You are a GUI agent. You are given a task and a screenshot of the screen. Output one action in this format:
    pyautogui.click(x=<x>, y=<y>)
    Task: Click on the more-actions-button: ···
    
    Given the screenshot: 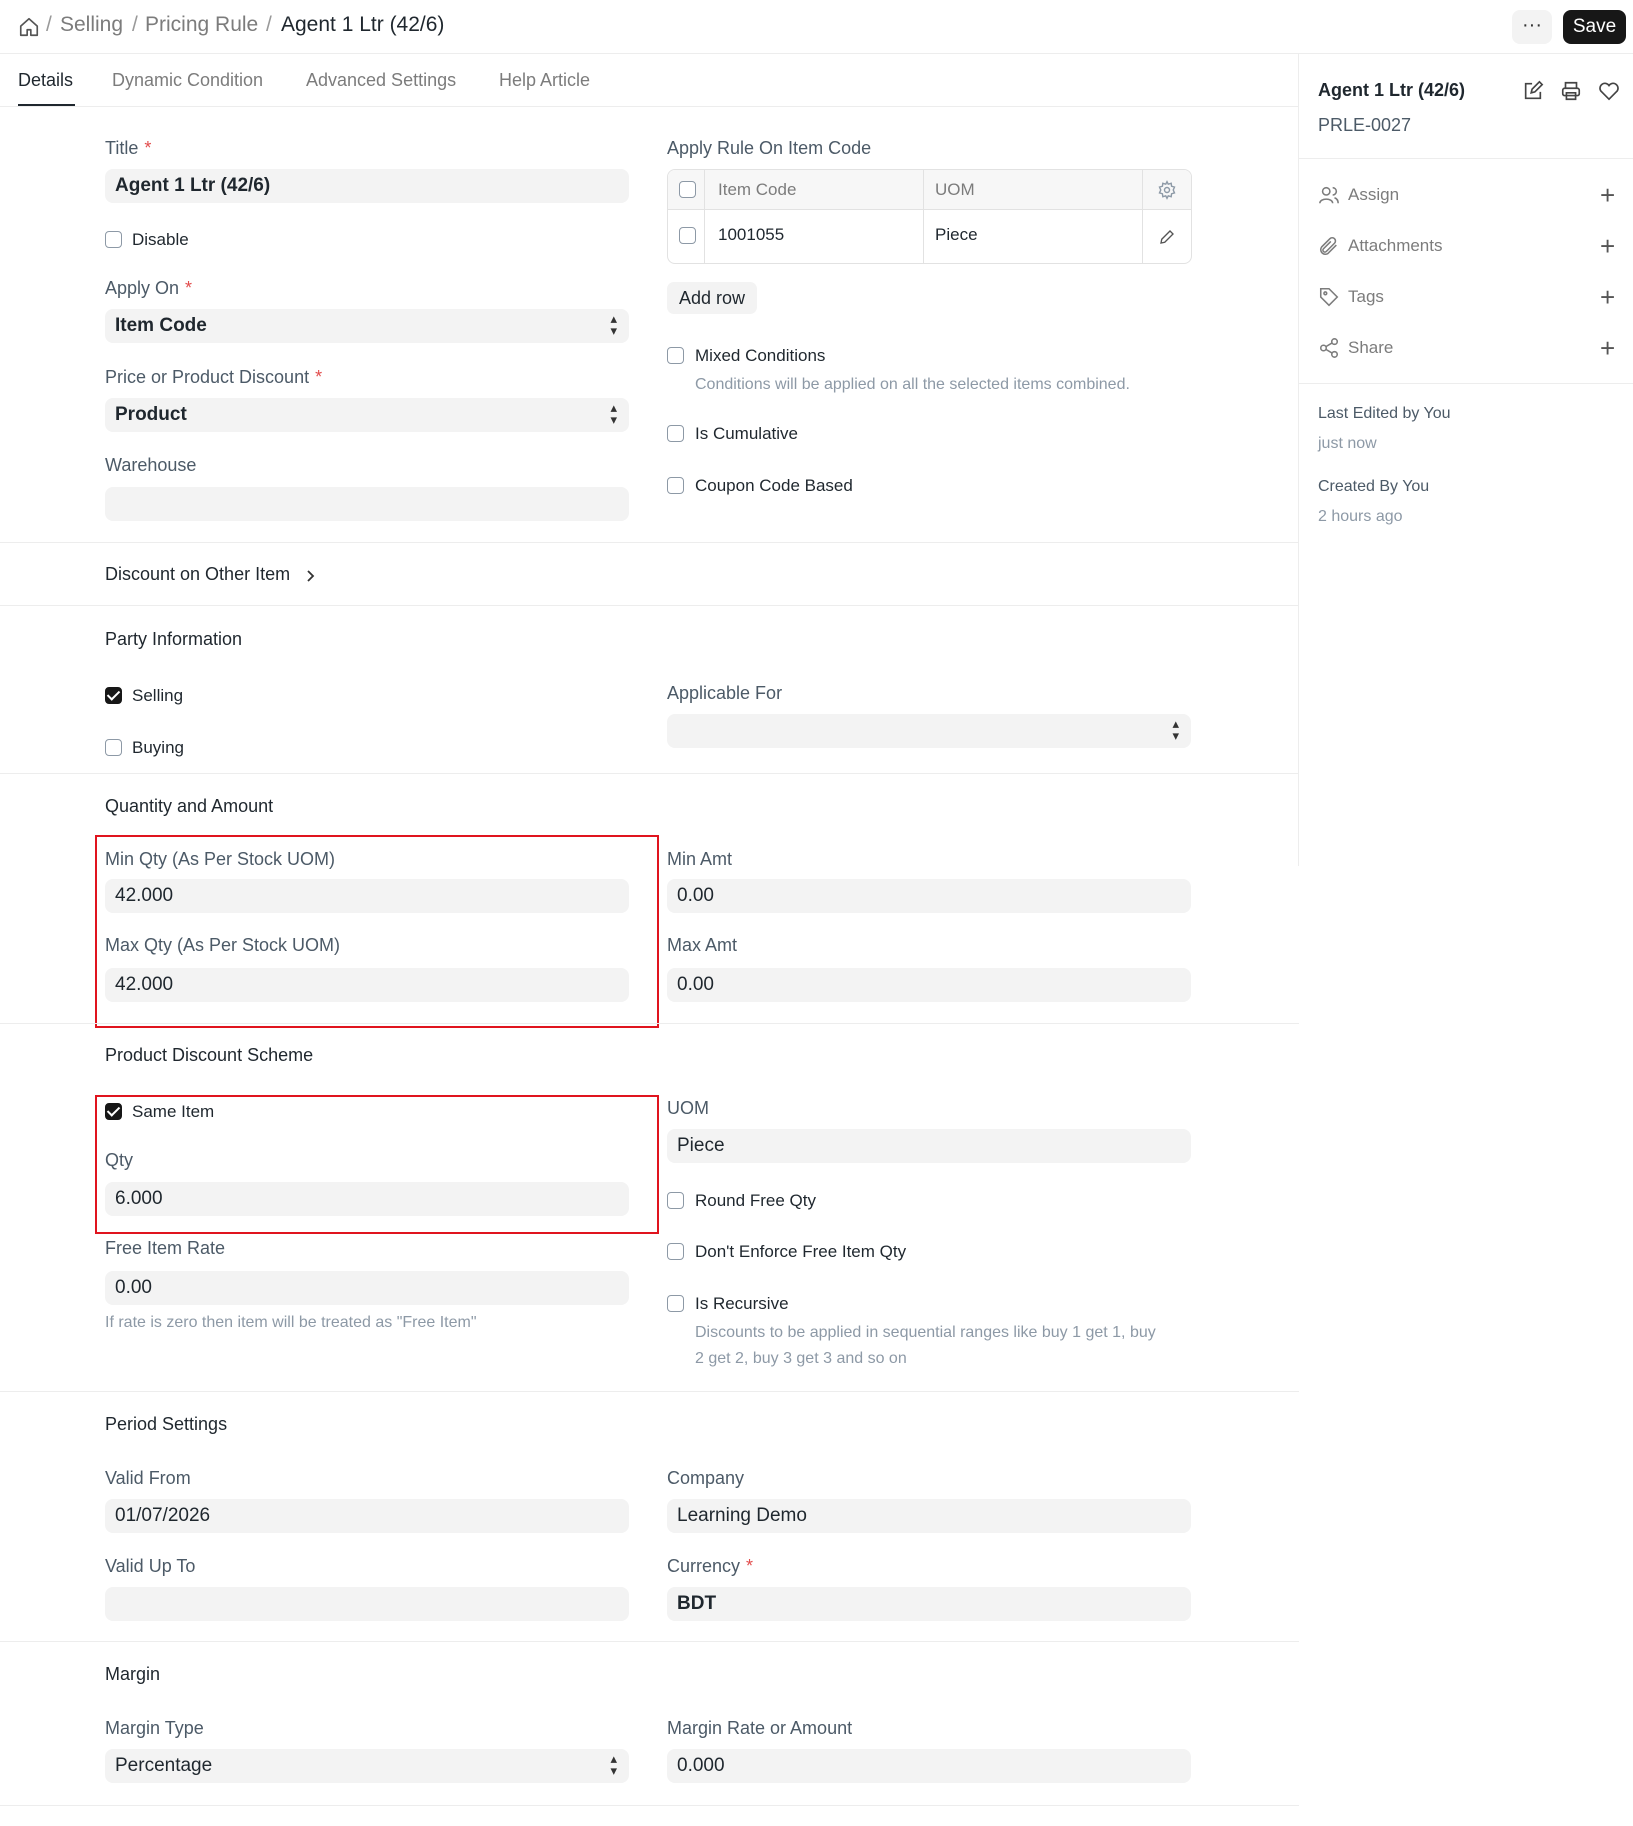 What is the action you would take?
    pyautogui.click(x=1532, y=27)
    